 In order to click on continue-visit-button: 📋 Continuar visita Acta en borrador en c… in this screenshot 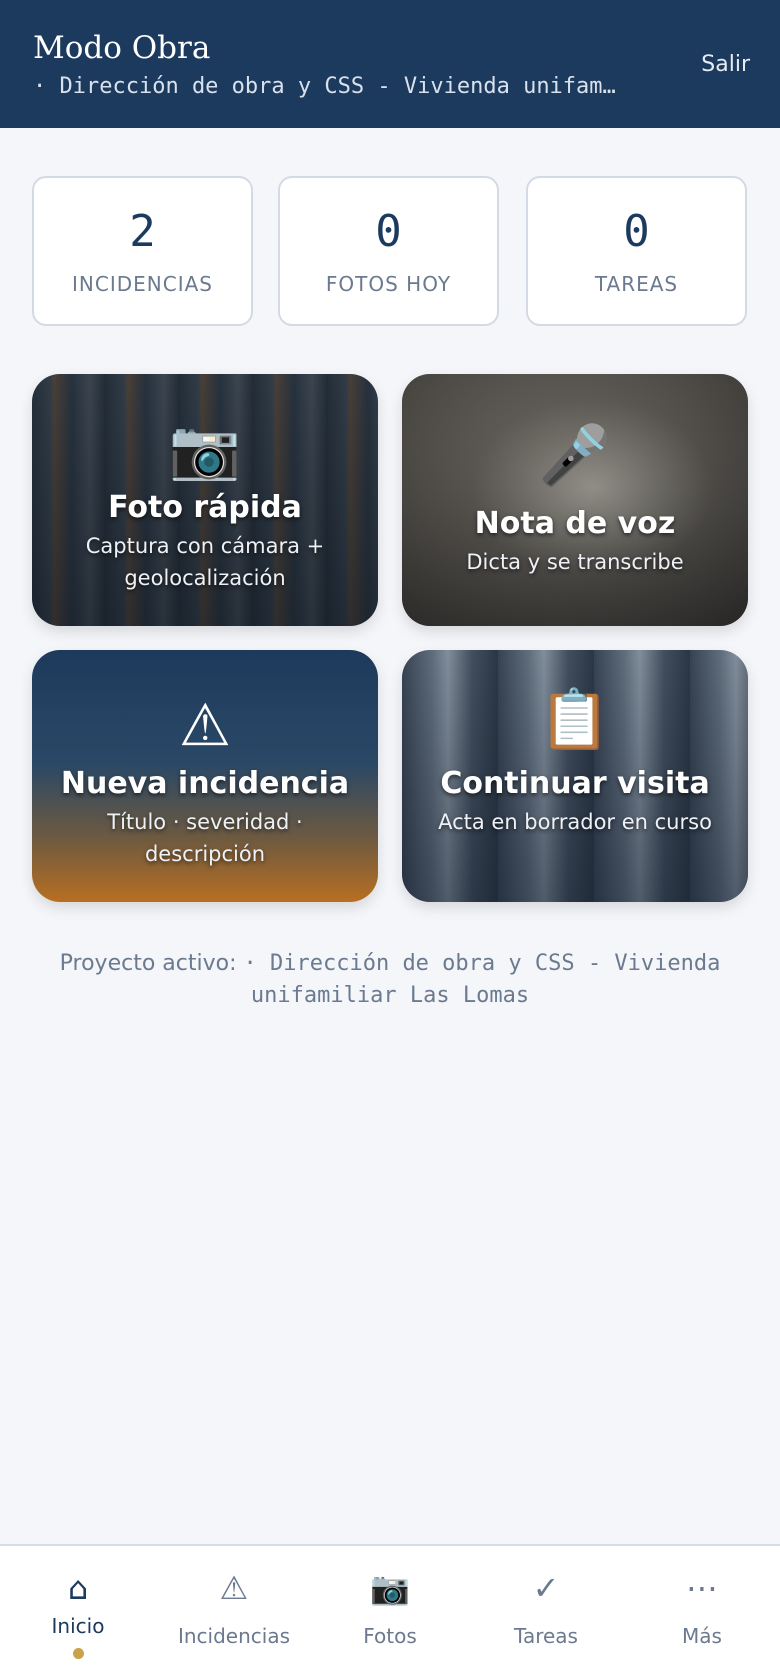, I will do `click(575, 776)`.